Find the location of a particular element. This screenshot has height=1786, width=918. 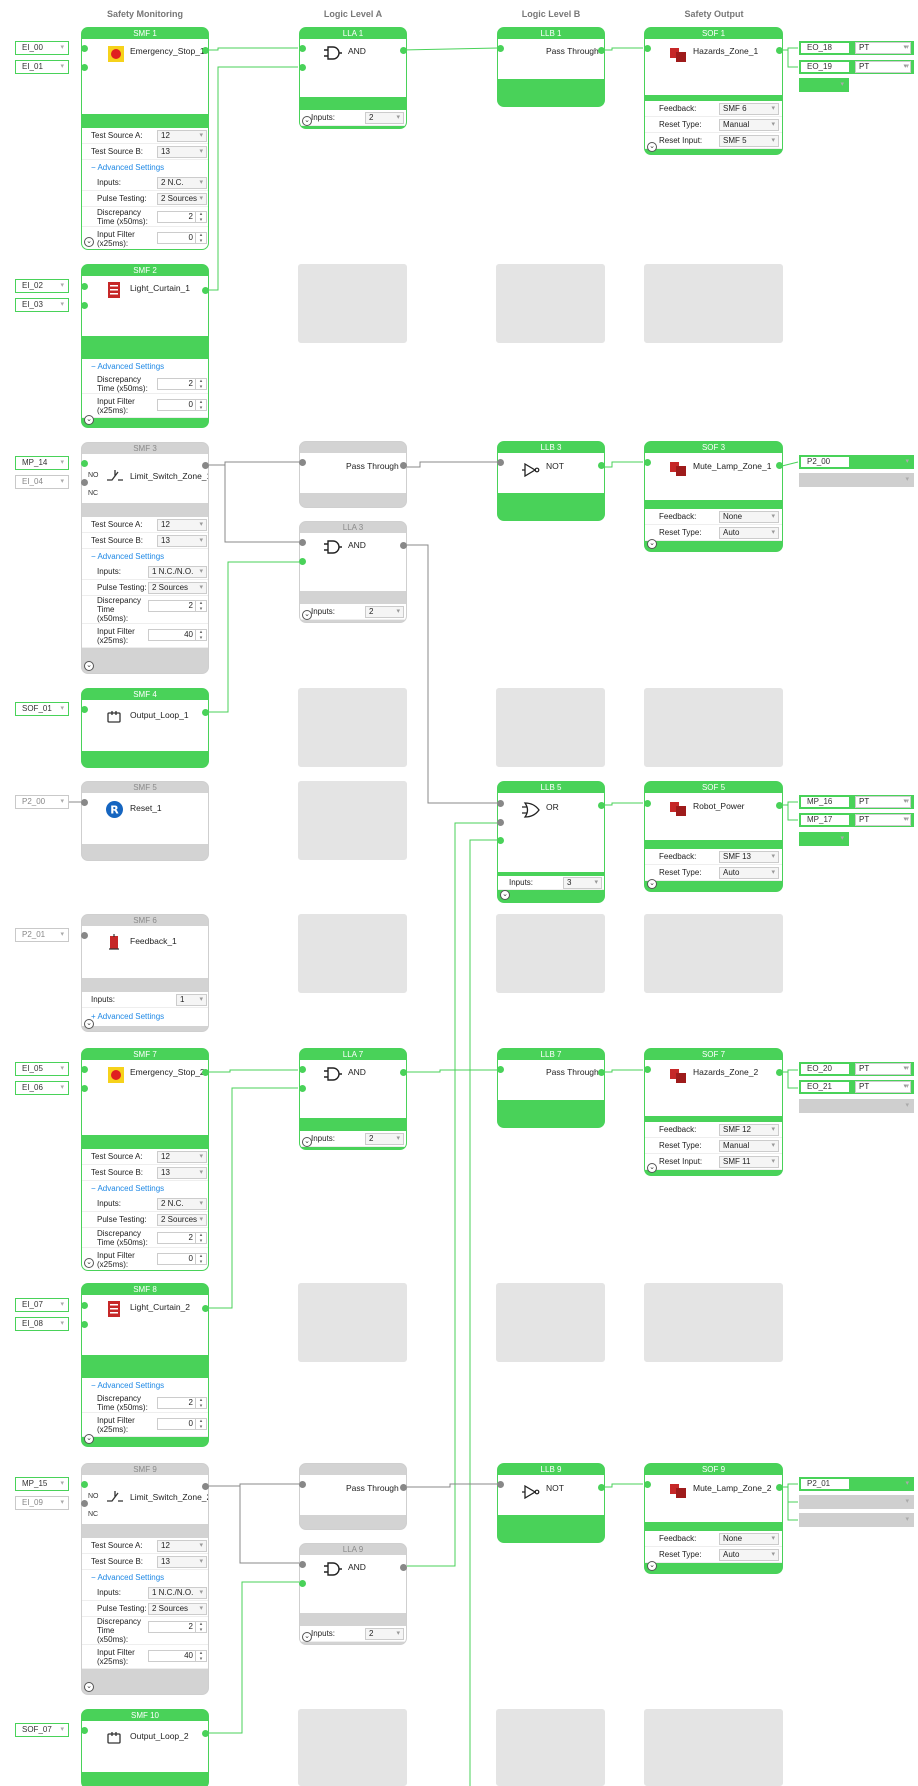

input-filter-spinner: 40 is located at coordinates (177, 635).